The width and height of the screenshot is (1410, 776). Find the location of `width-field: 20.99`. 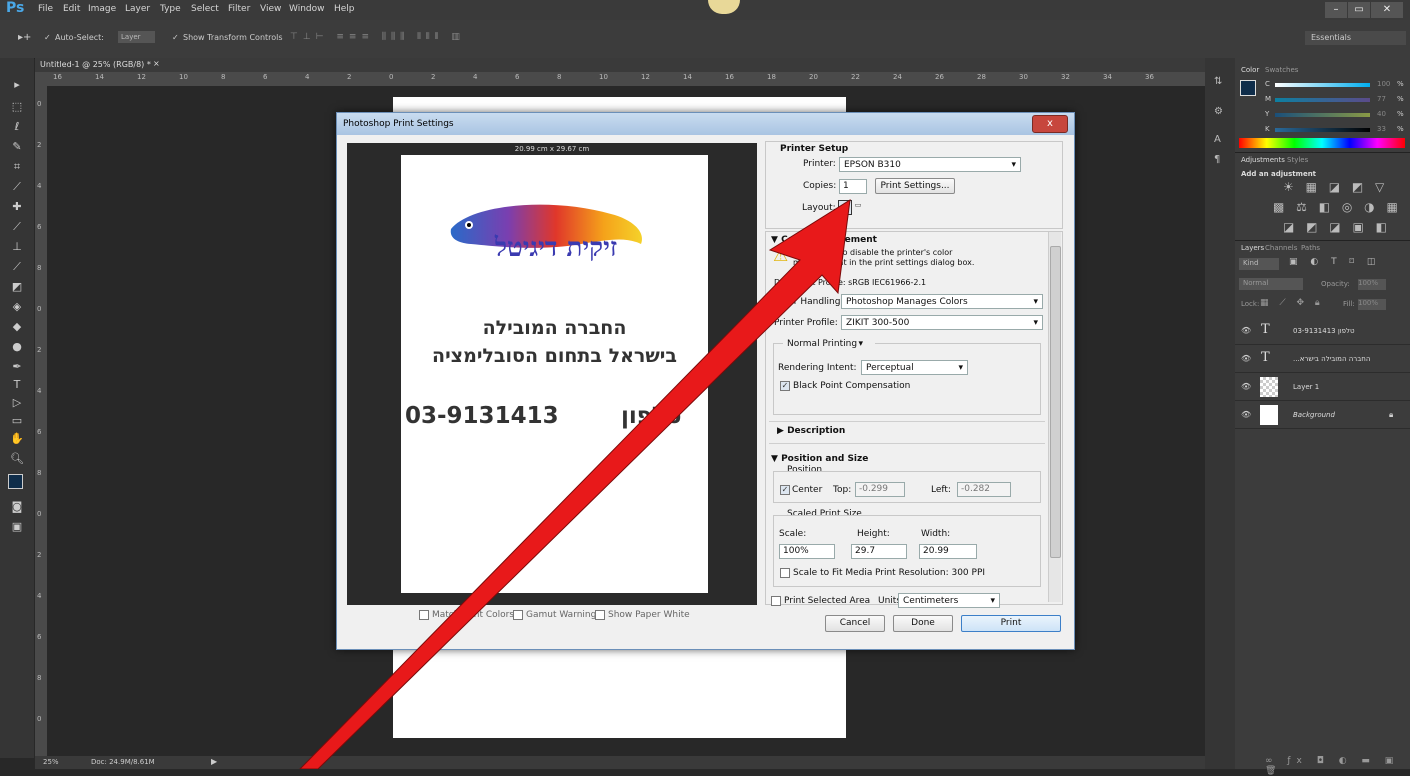

width-field: 20.99 is located at coordinates (948, 551).